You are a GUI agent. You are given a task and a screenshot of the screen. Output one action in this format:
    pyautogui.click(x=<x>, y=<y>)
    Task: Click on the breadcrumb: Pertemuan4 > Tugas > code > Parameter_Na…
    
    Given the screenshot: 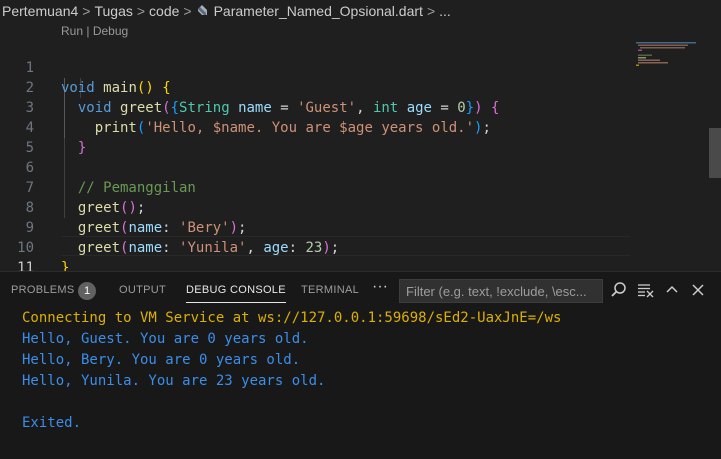 What is the action you would take?
    pyautogui.click(x=360, y=11)
    